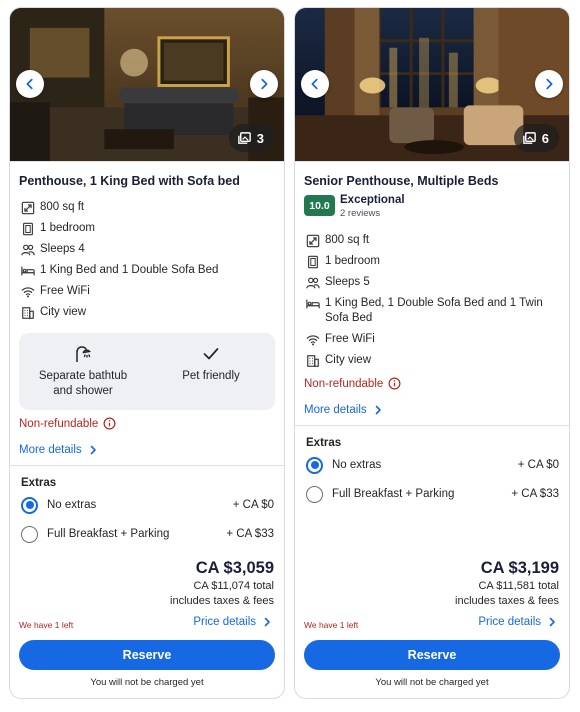 Image resolution: width=580 pixels, height=712 pixels. I want to click on feature-item: Sleeps 5, so click(432, 282).